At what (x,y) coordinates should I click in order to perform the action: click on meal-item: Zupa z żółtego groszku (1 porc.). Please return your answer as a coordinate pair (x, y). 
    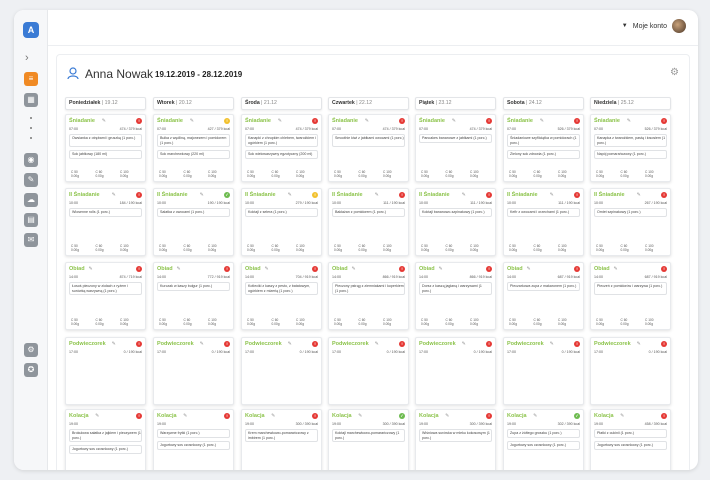
    Looking at the image, I should click on (543, 433).